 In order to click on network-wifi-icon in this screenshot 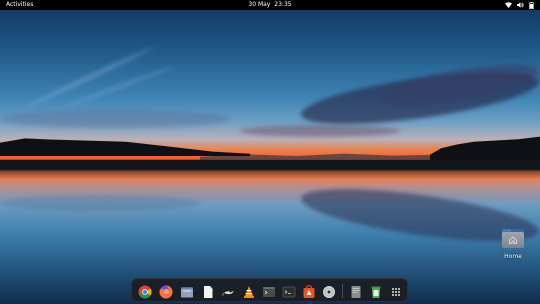, I will do `click(508, 5)`.